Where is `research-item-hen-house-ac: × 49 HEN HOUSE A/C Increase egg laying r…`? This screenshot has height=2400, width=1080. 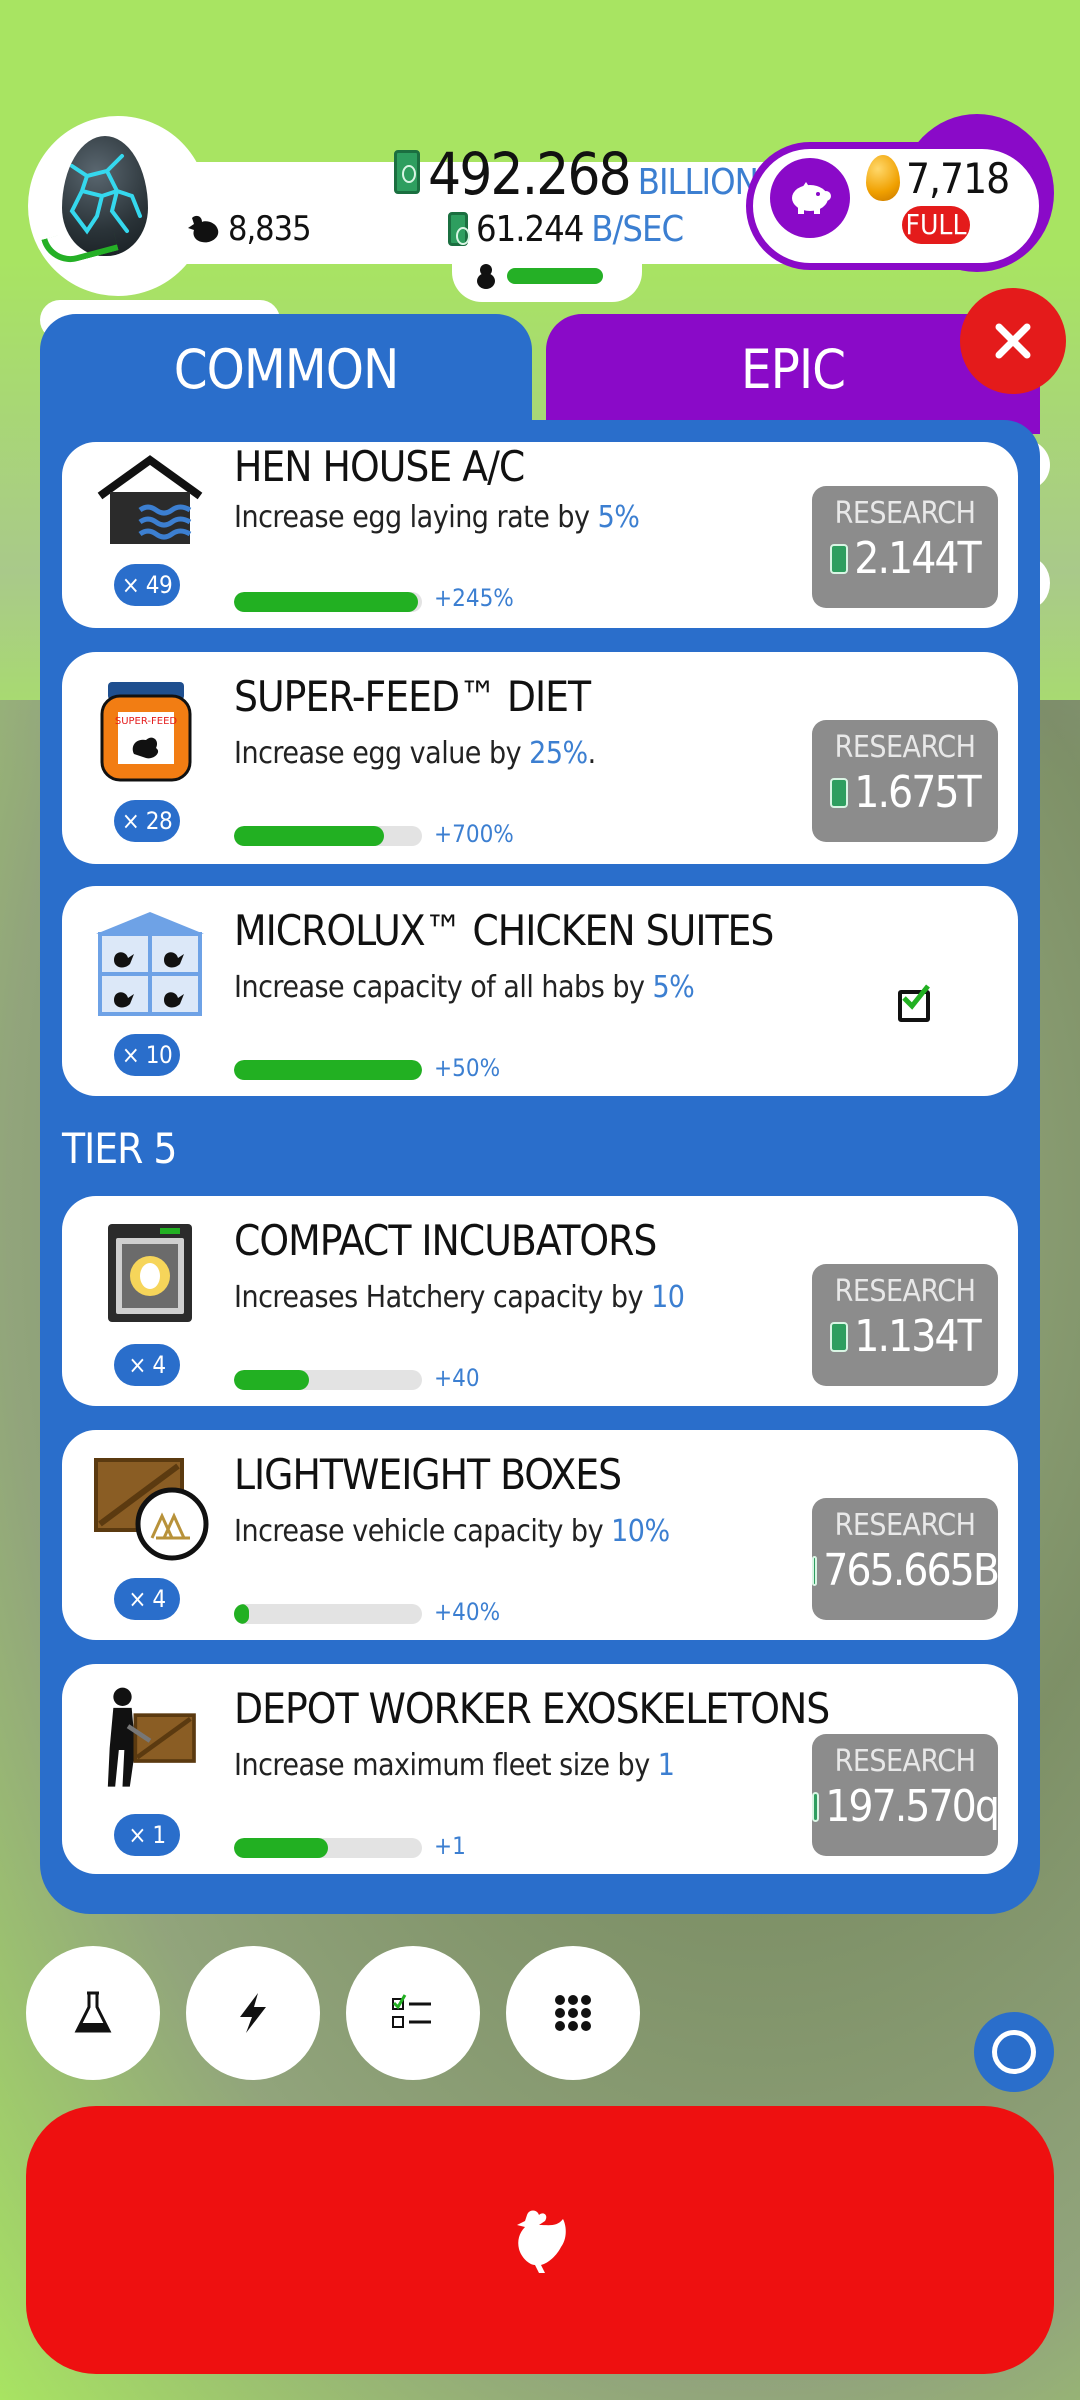
research-item-hen-house-ac: × 49 HEN HOUSE A/C Increase egg laying r… is located at coordinates (540, 535).